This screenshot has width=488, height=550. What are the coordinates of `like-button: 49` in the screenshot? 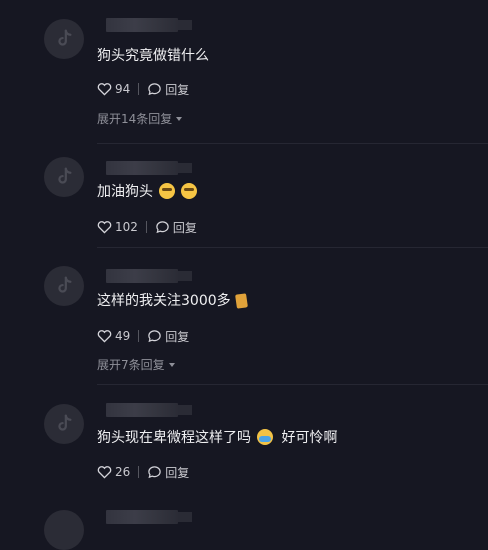 It's located at (113, 336).